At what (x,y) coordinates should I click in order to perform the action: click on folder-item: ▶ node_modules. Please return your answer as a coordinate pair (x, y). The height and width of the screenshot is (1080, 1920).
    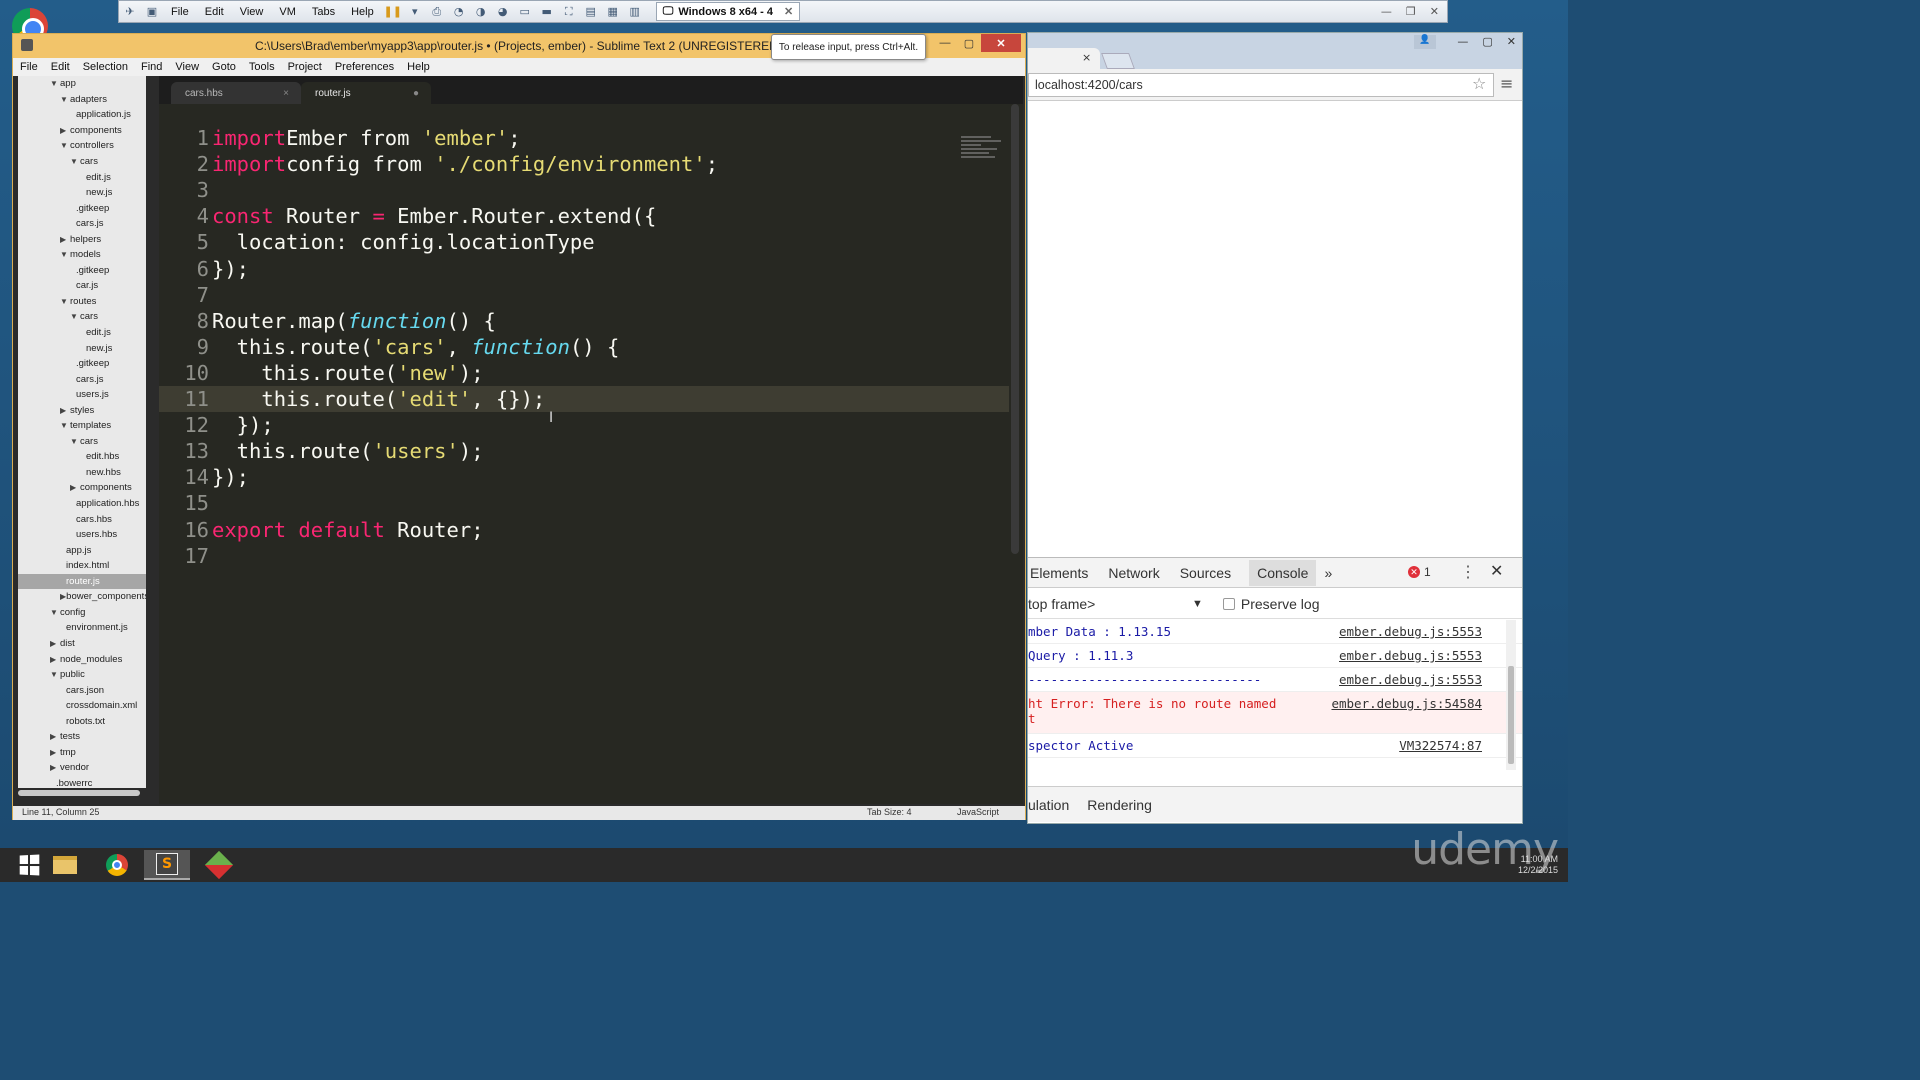
    Looking at the image, I should click on (82, 659).